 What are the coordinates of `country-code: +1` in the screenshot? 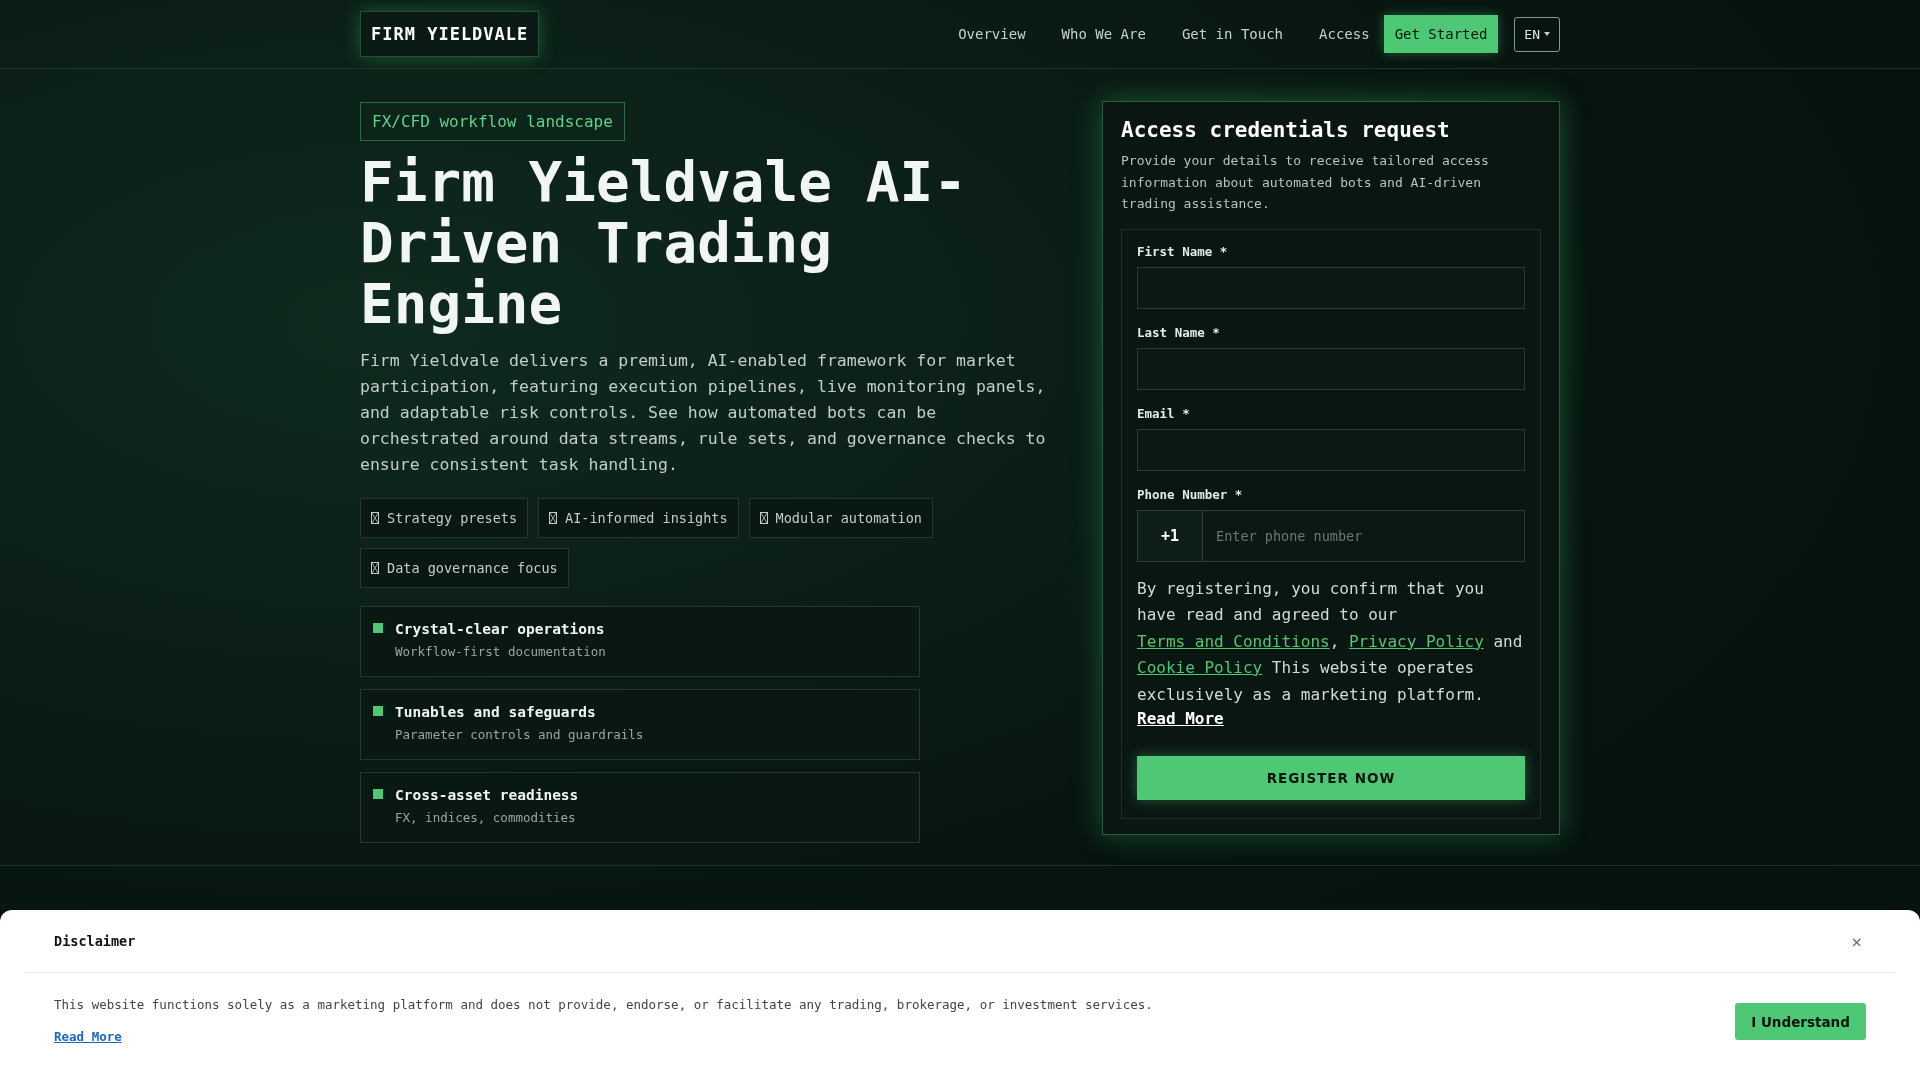 It's located at (1170, 535).